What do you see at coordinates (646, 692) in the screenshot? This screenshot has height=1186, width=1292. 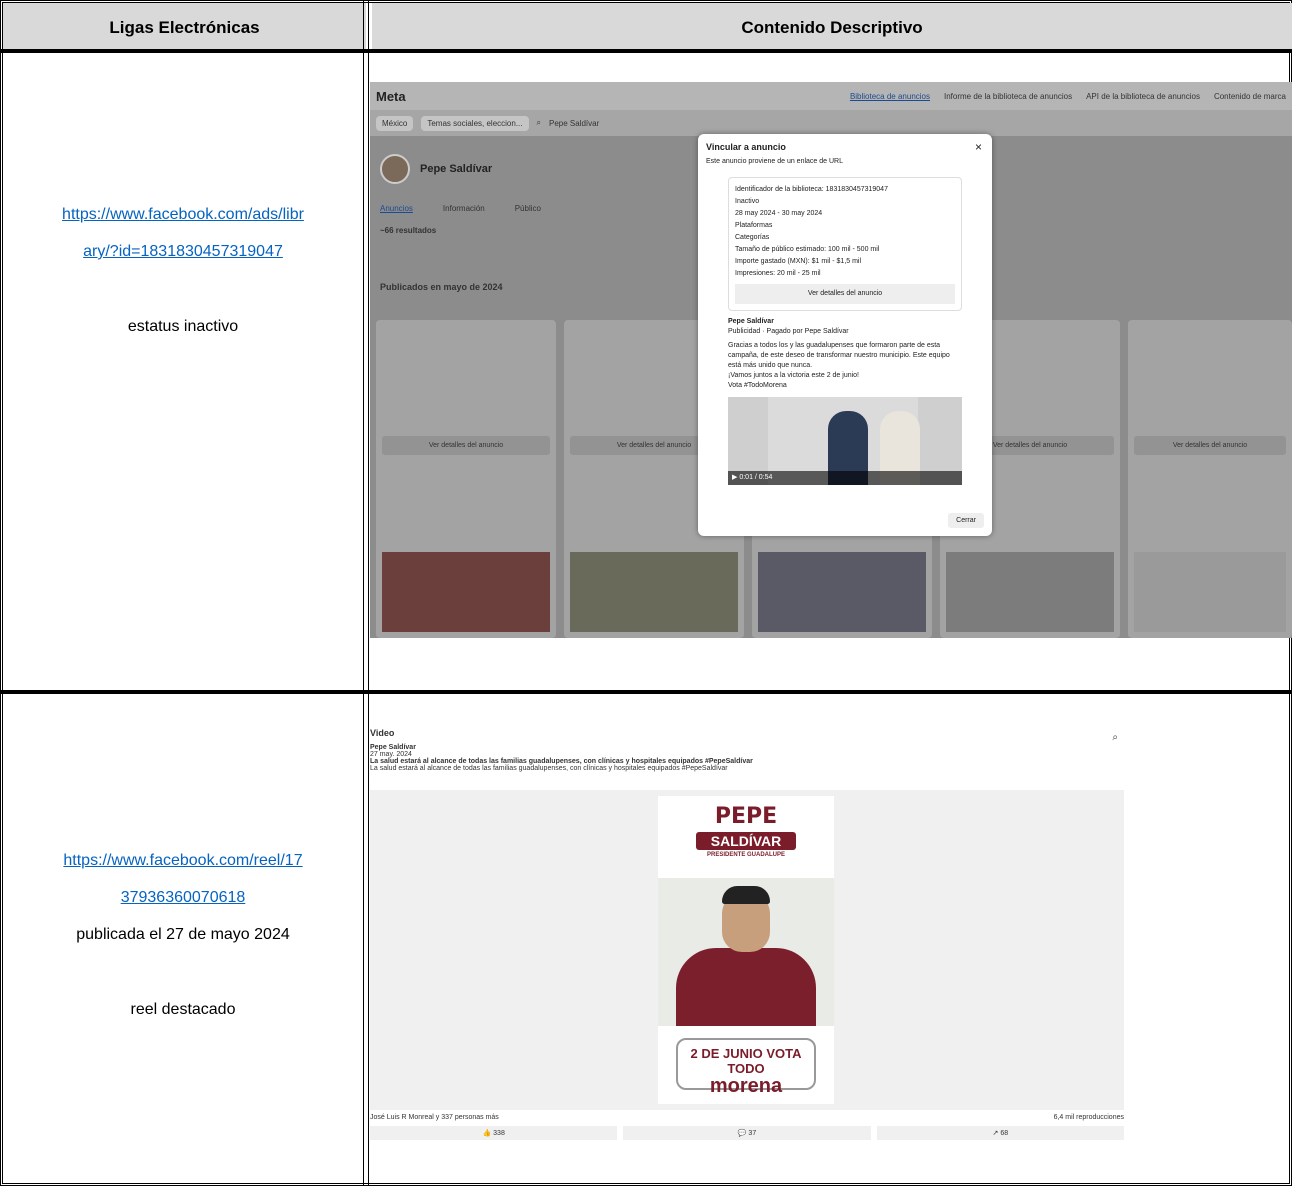 I see `row-divider` at bounding box center [646, 692].